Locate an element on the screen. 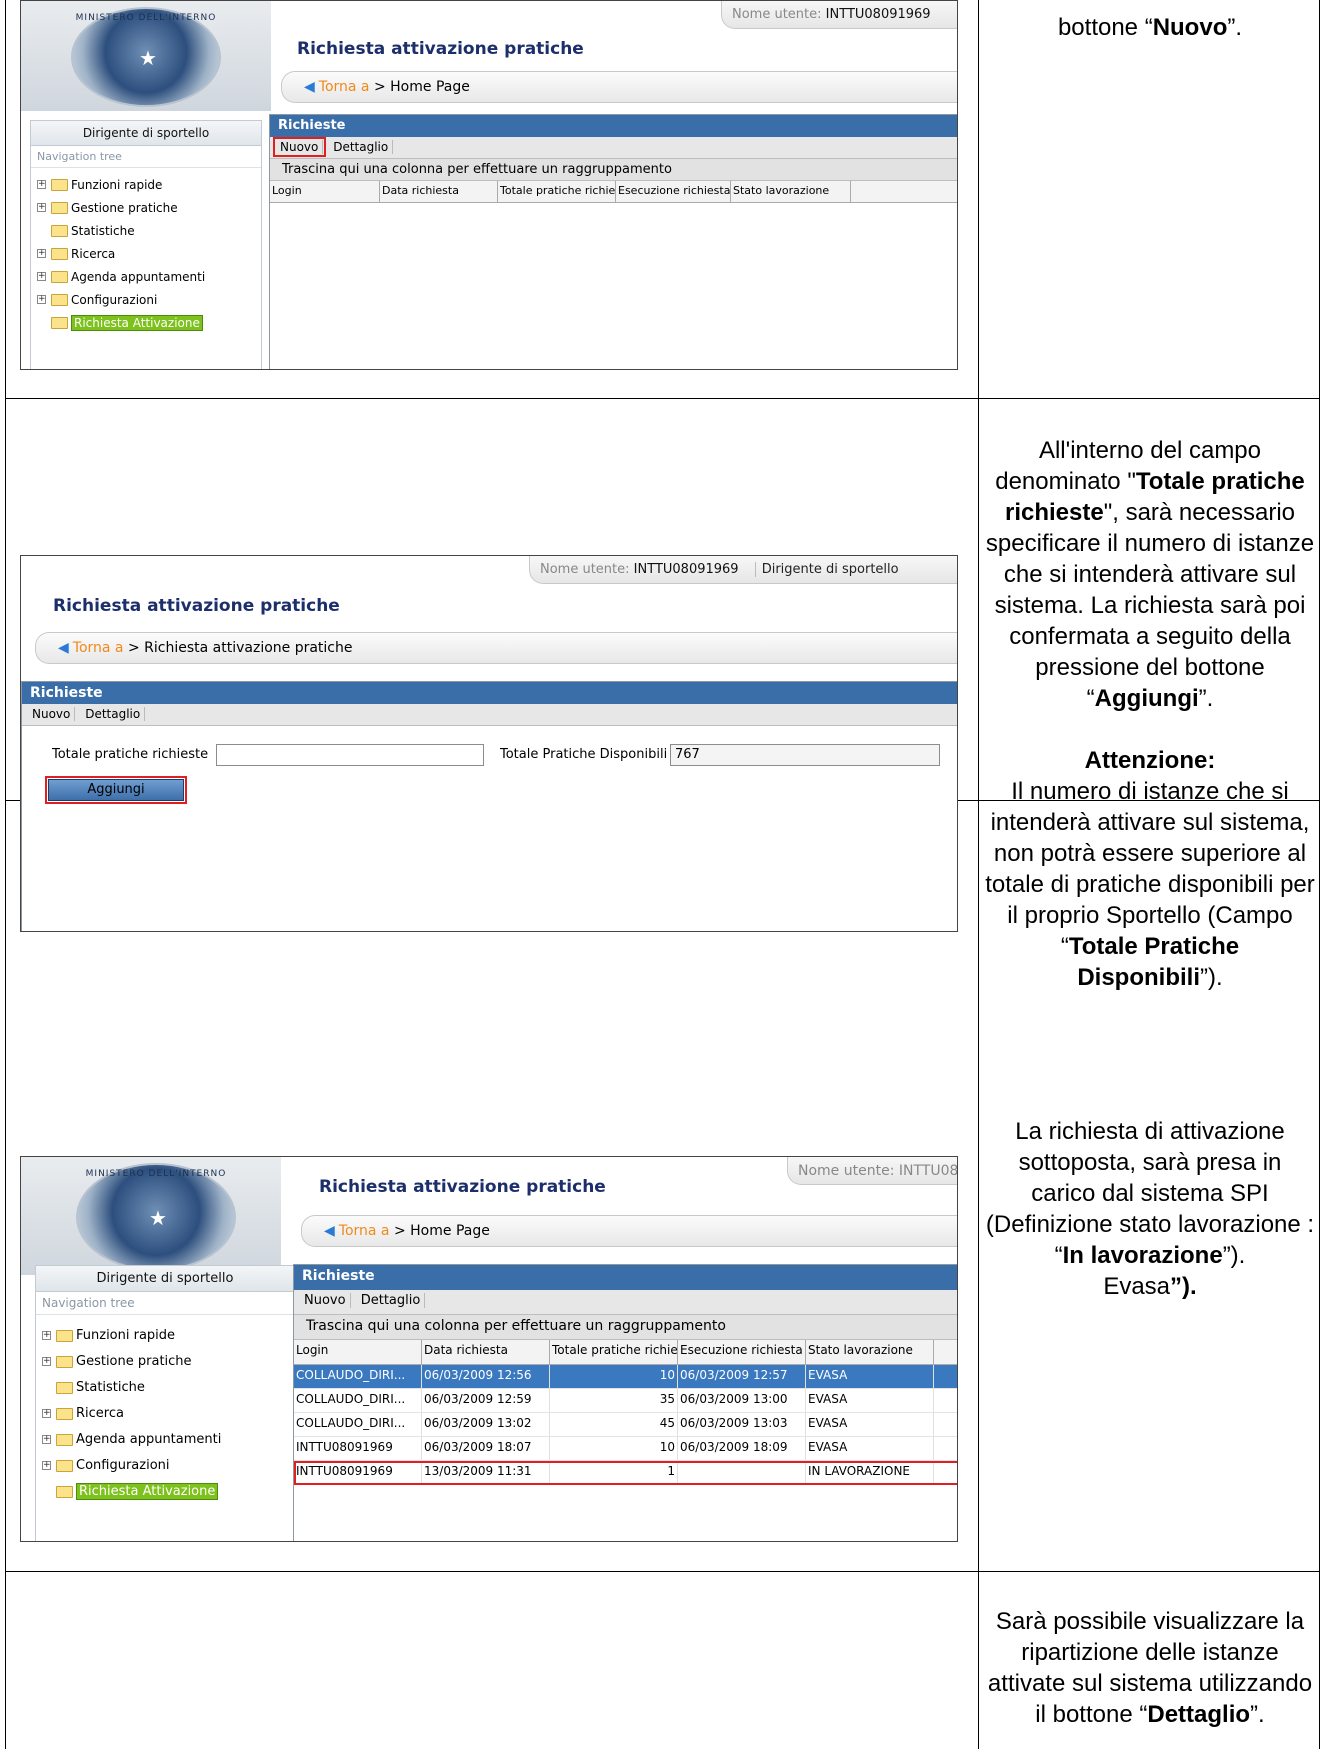 This screenshot has width=1321, height=1749. table-border-left is located at coordinates (5, 874).